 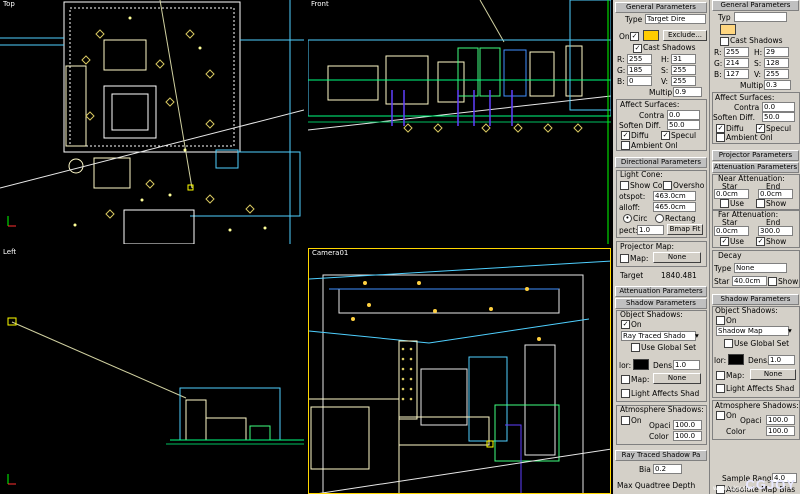 What do you see at coordinates (720, 128) in the screenshot?
I see `diffuse-checkbox-b: ✓` at bounding box center [720, 128].